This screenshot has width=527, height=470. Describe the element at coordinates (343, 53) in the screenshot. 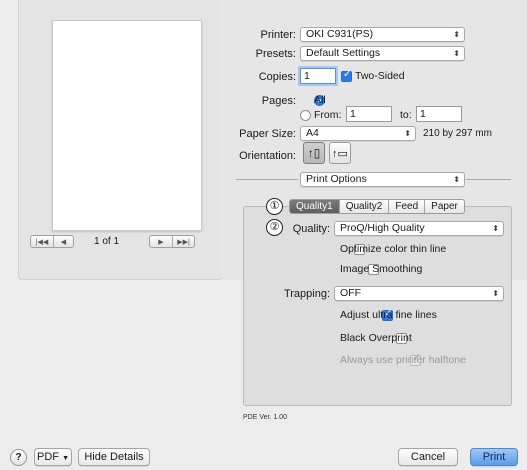

I see `presets-value: Default Settings` at that location.